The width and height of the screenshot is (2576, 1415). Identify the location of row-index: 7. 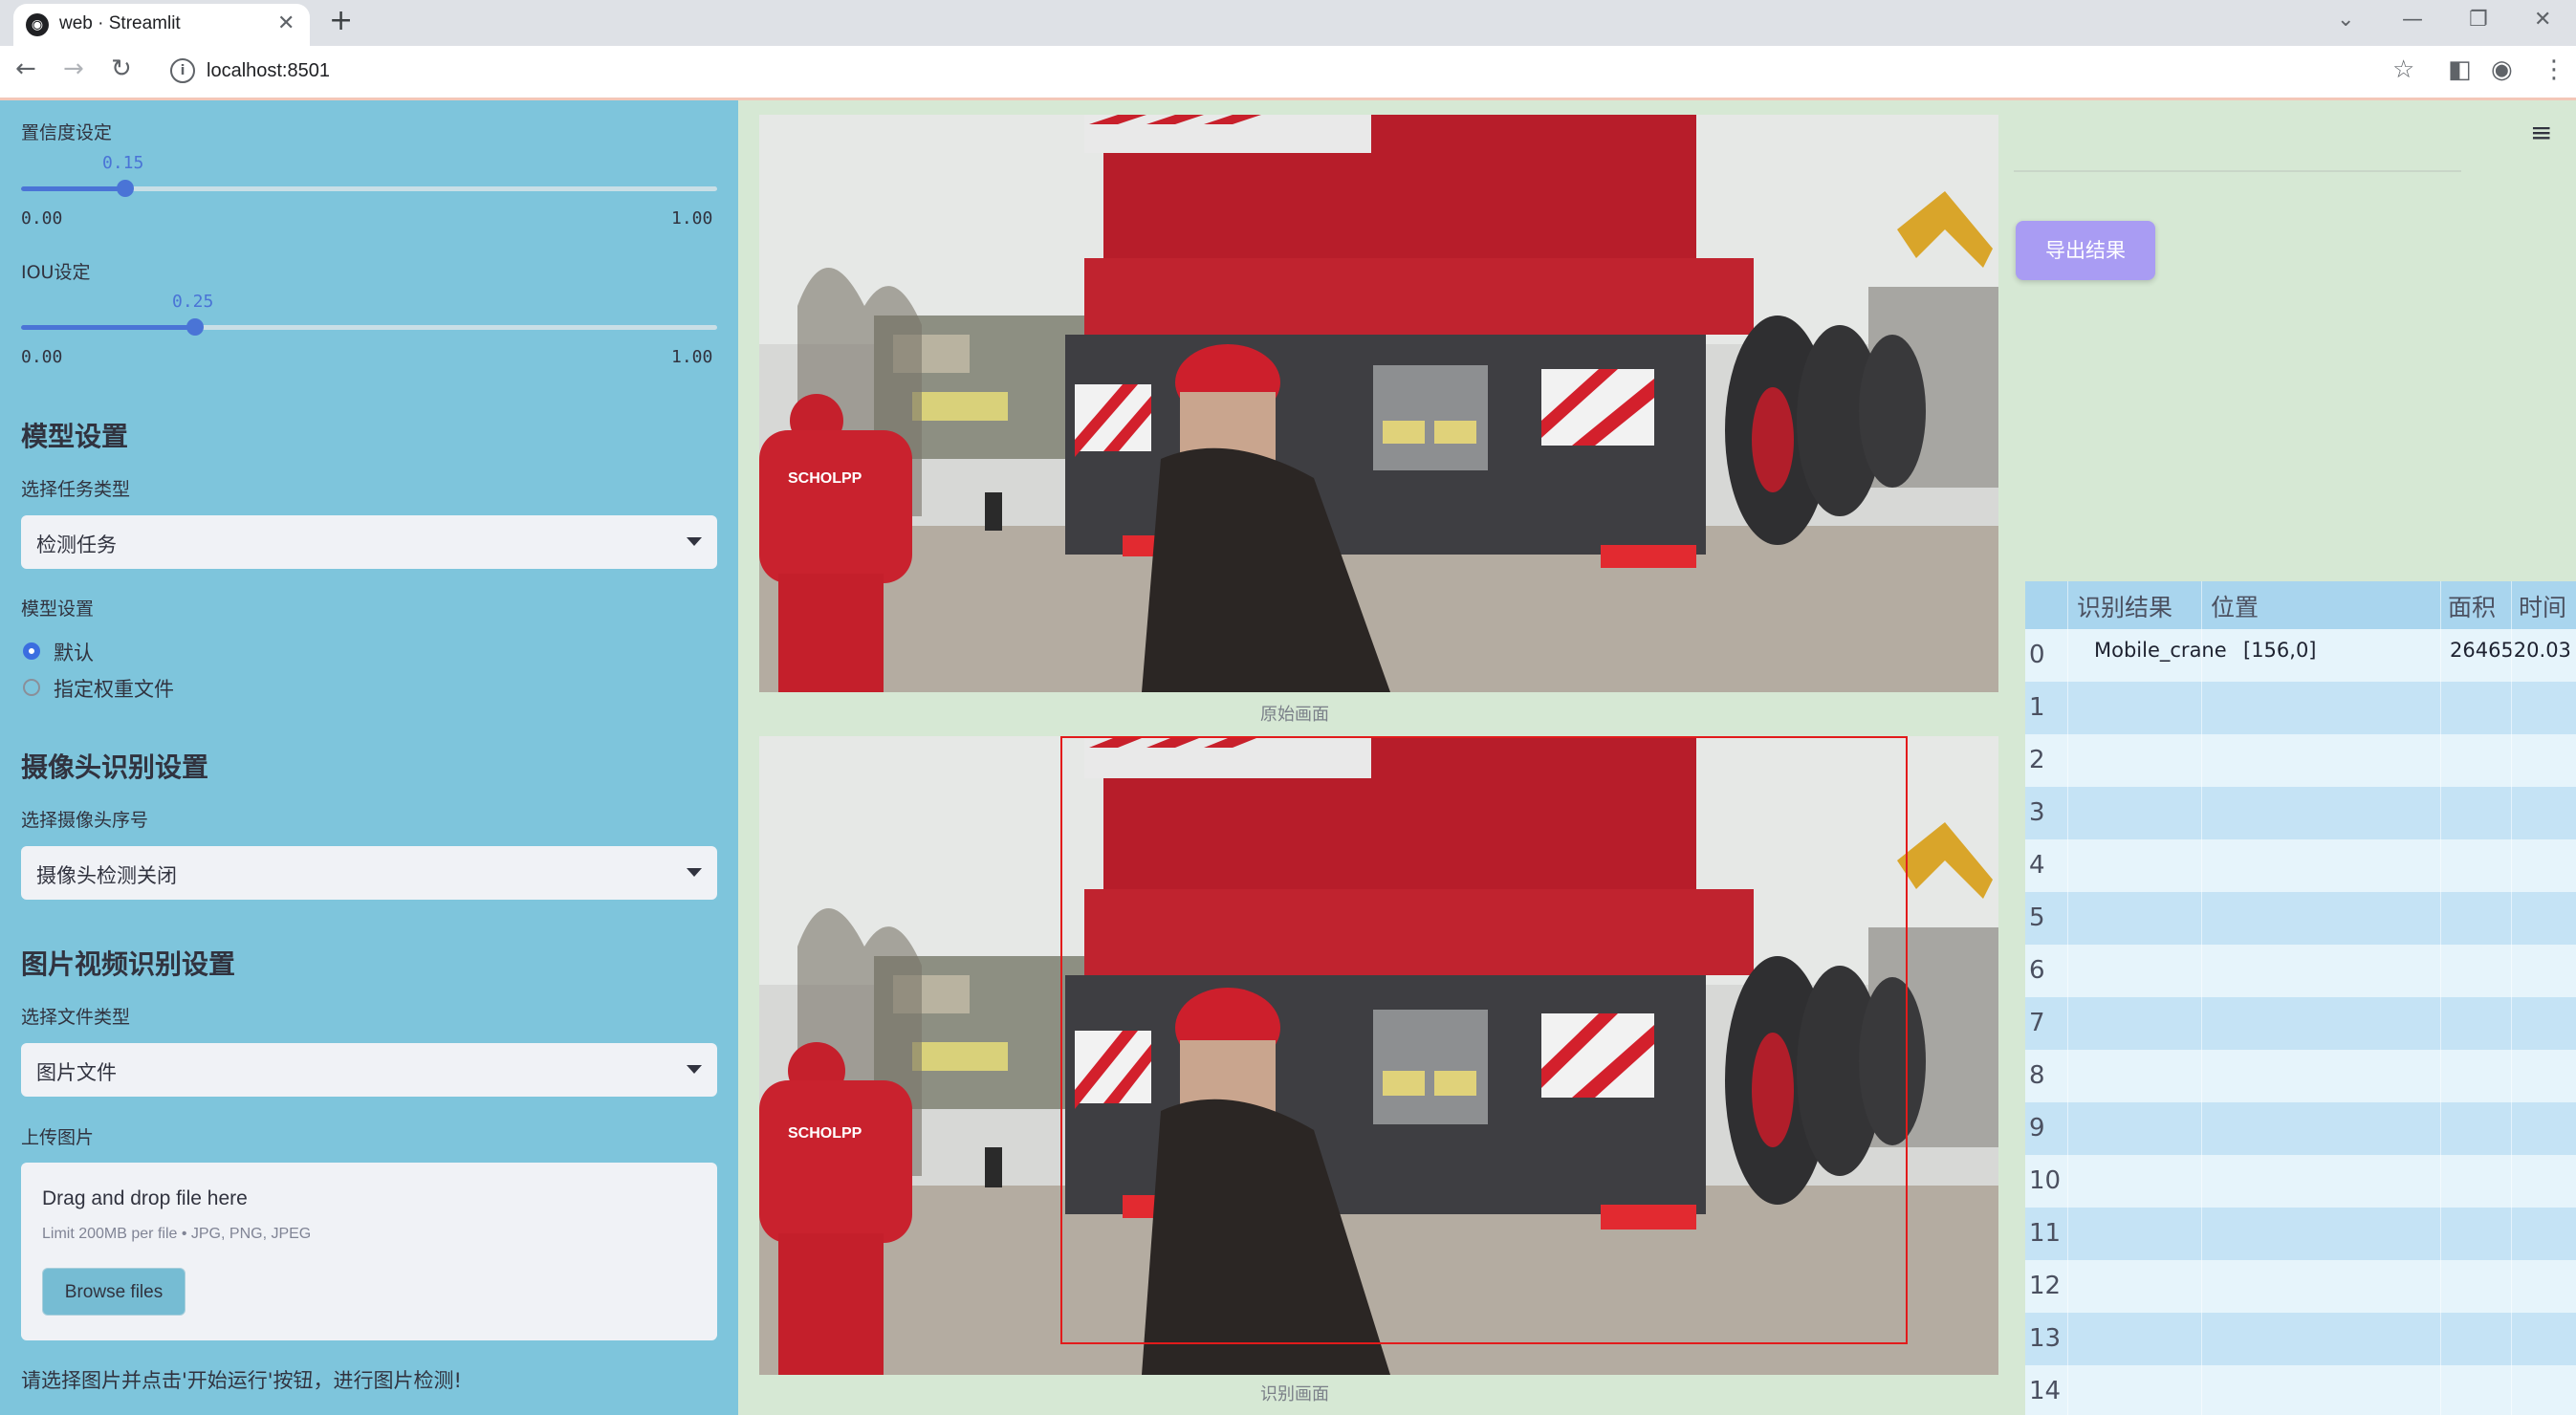
(2037, 1023).